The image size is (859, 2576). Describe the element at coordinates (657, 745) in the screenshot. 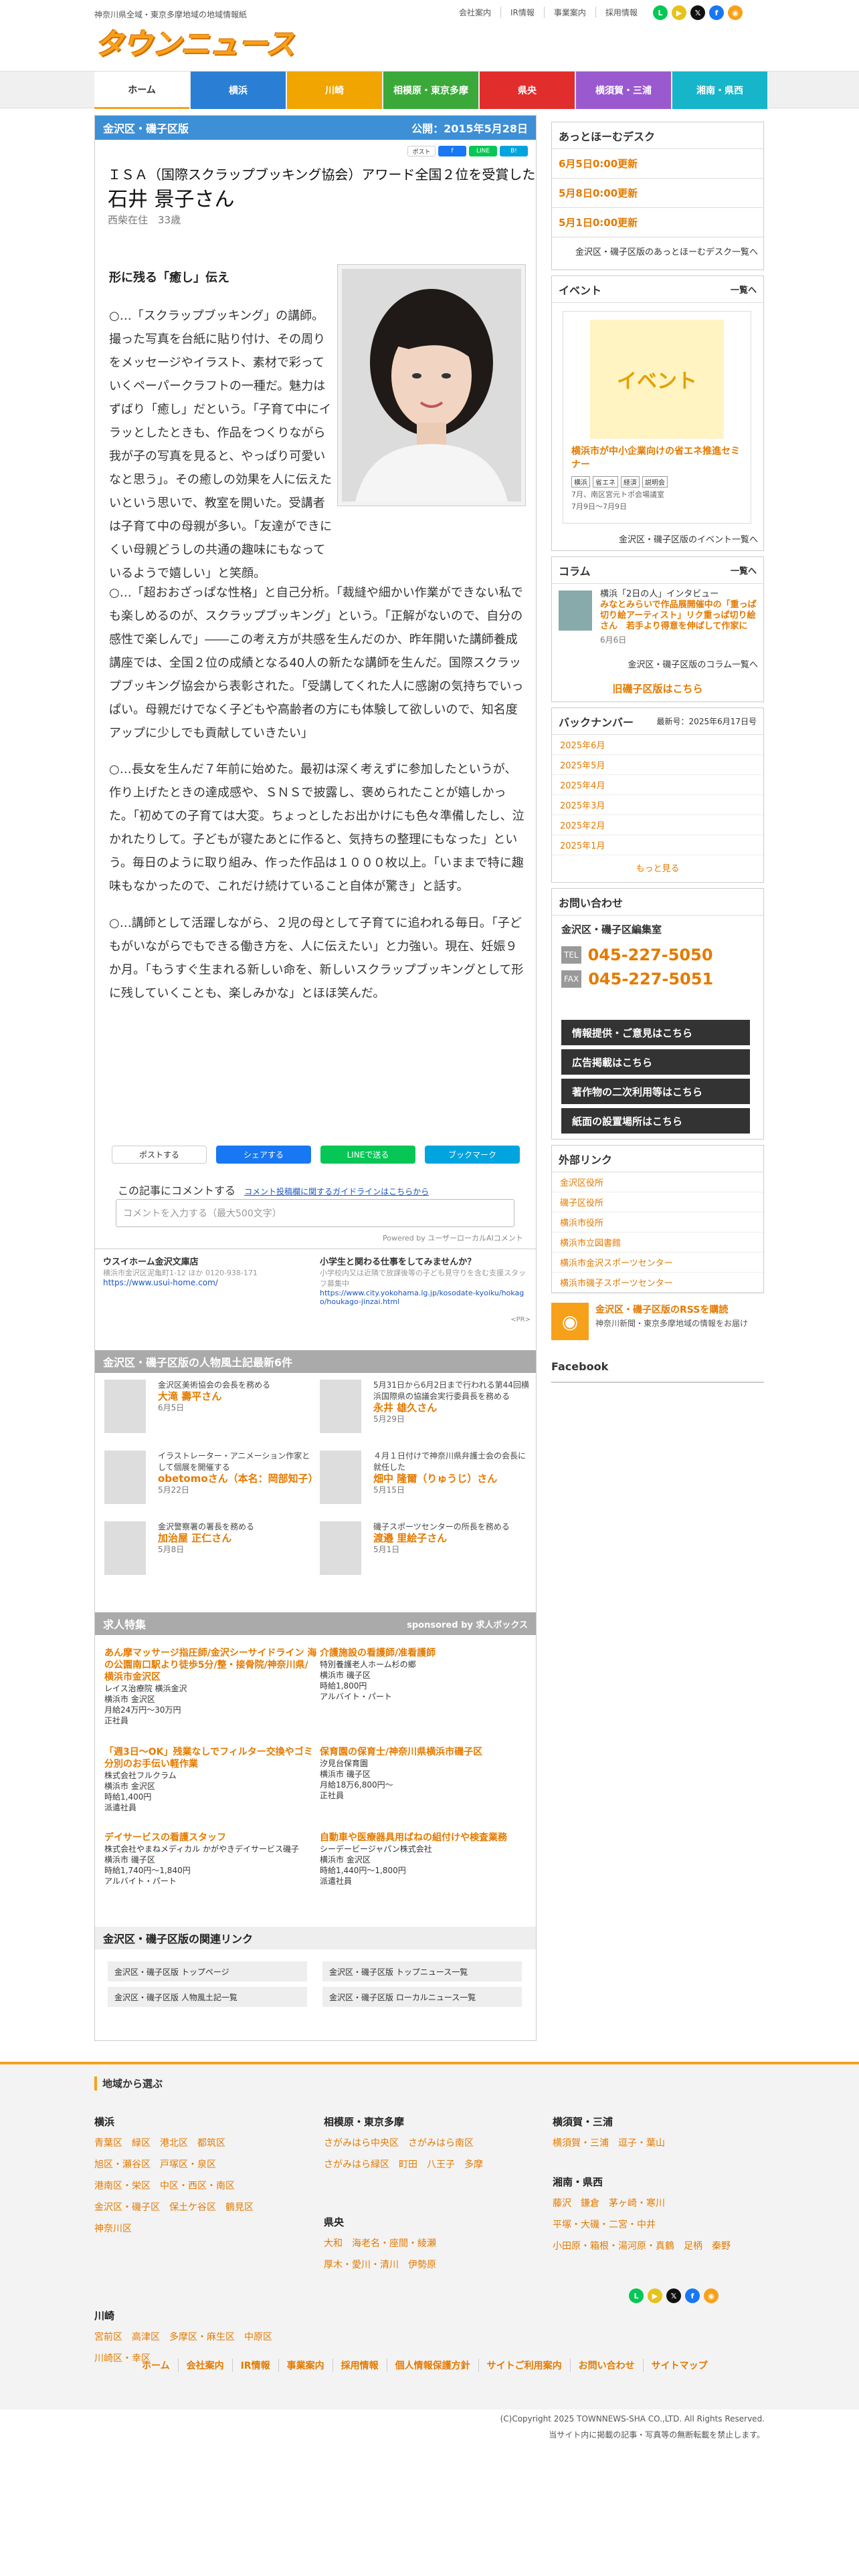

I see `backnumber-item: 2025年6月` at that location.